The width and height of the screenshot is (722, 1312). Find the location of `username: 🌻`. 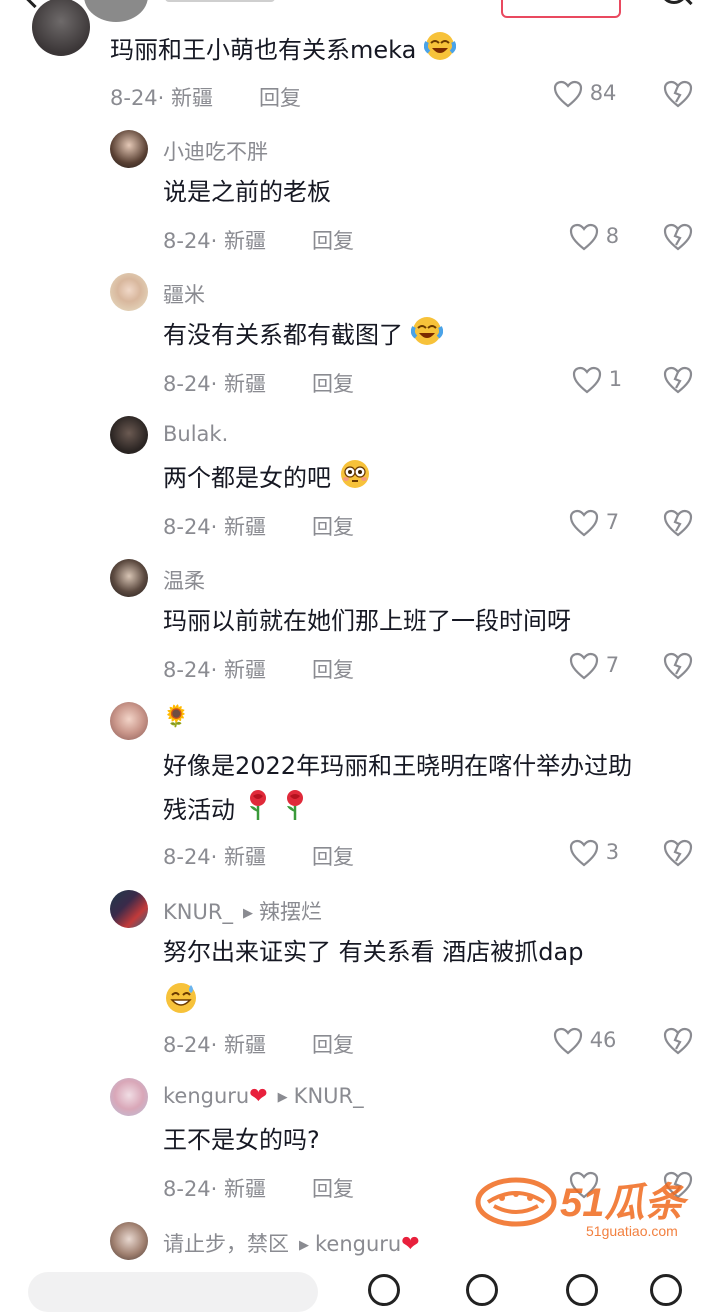

username: 🌻 is located at coordinates (176, 716).